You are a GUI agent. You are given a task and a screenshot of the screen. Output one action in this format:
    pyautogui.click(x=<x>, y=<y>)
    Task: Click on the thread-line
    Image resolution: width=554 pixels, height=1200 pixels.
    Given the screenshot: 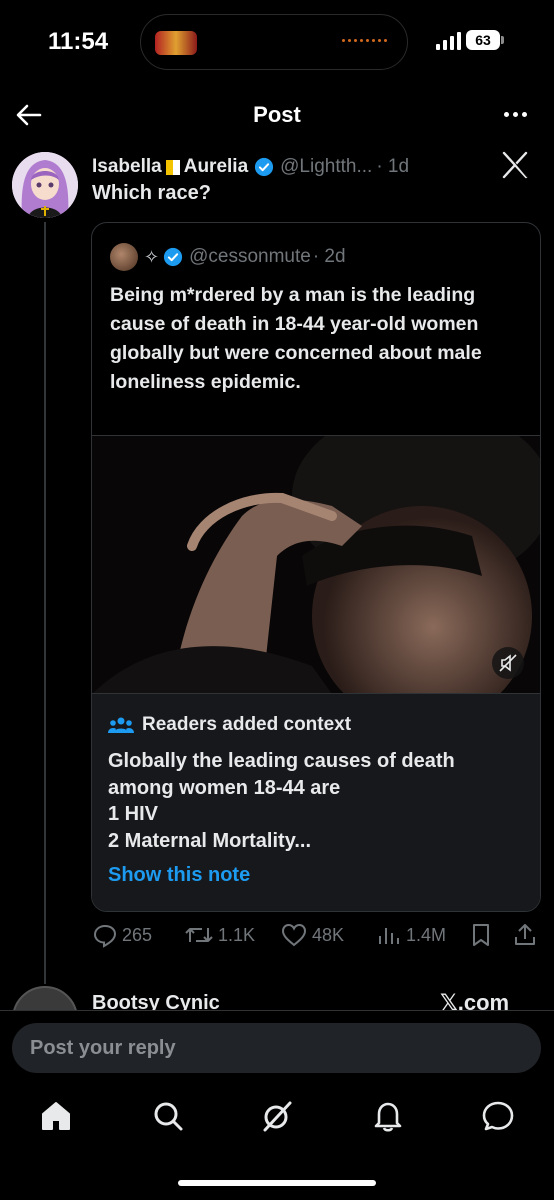 What is the action you would take?
    pyautogui.click(x=45, y=603)
    